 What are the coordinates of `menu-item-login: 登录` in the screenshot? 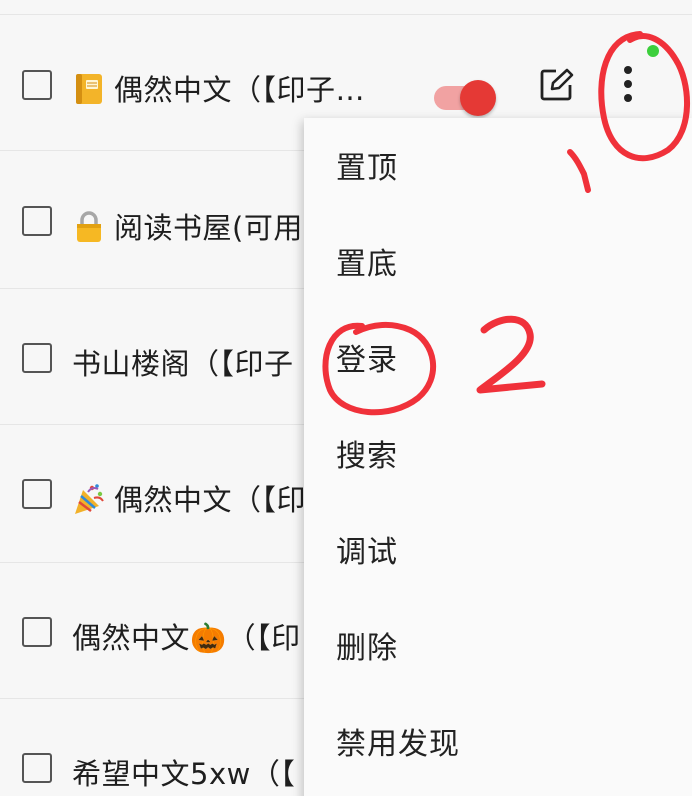 It's located at (367, 361).